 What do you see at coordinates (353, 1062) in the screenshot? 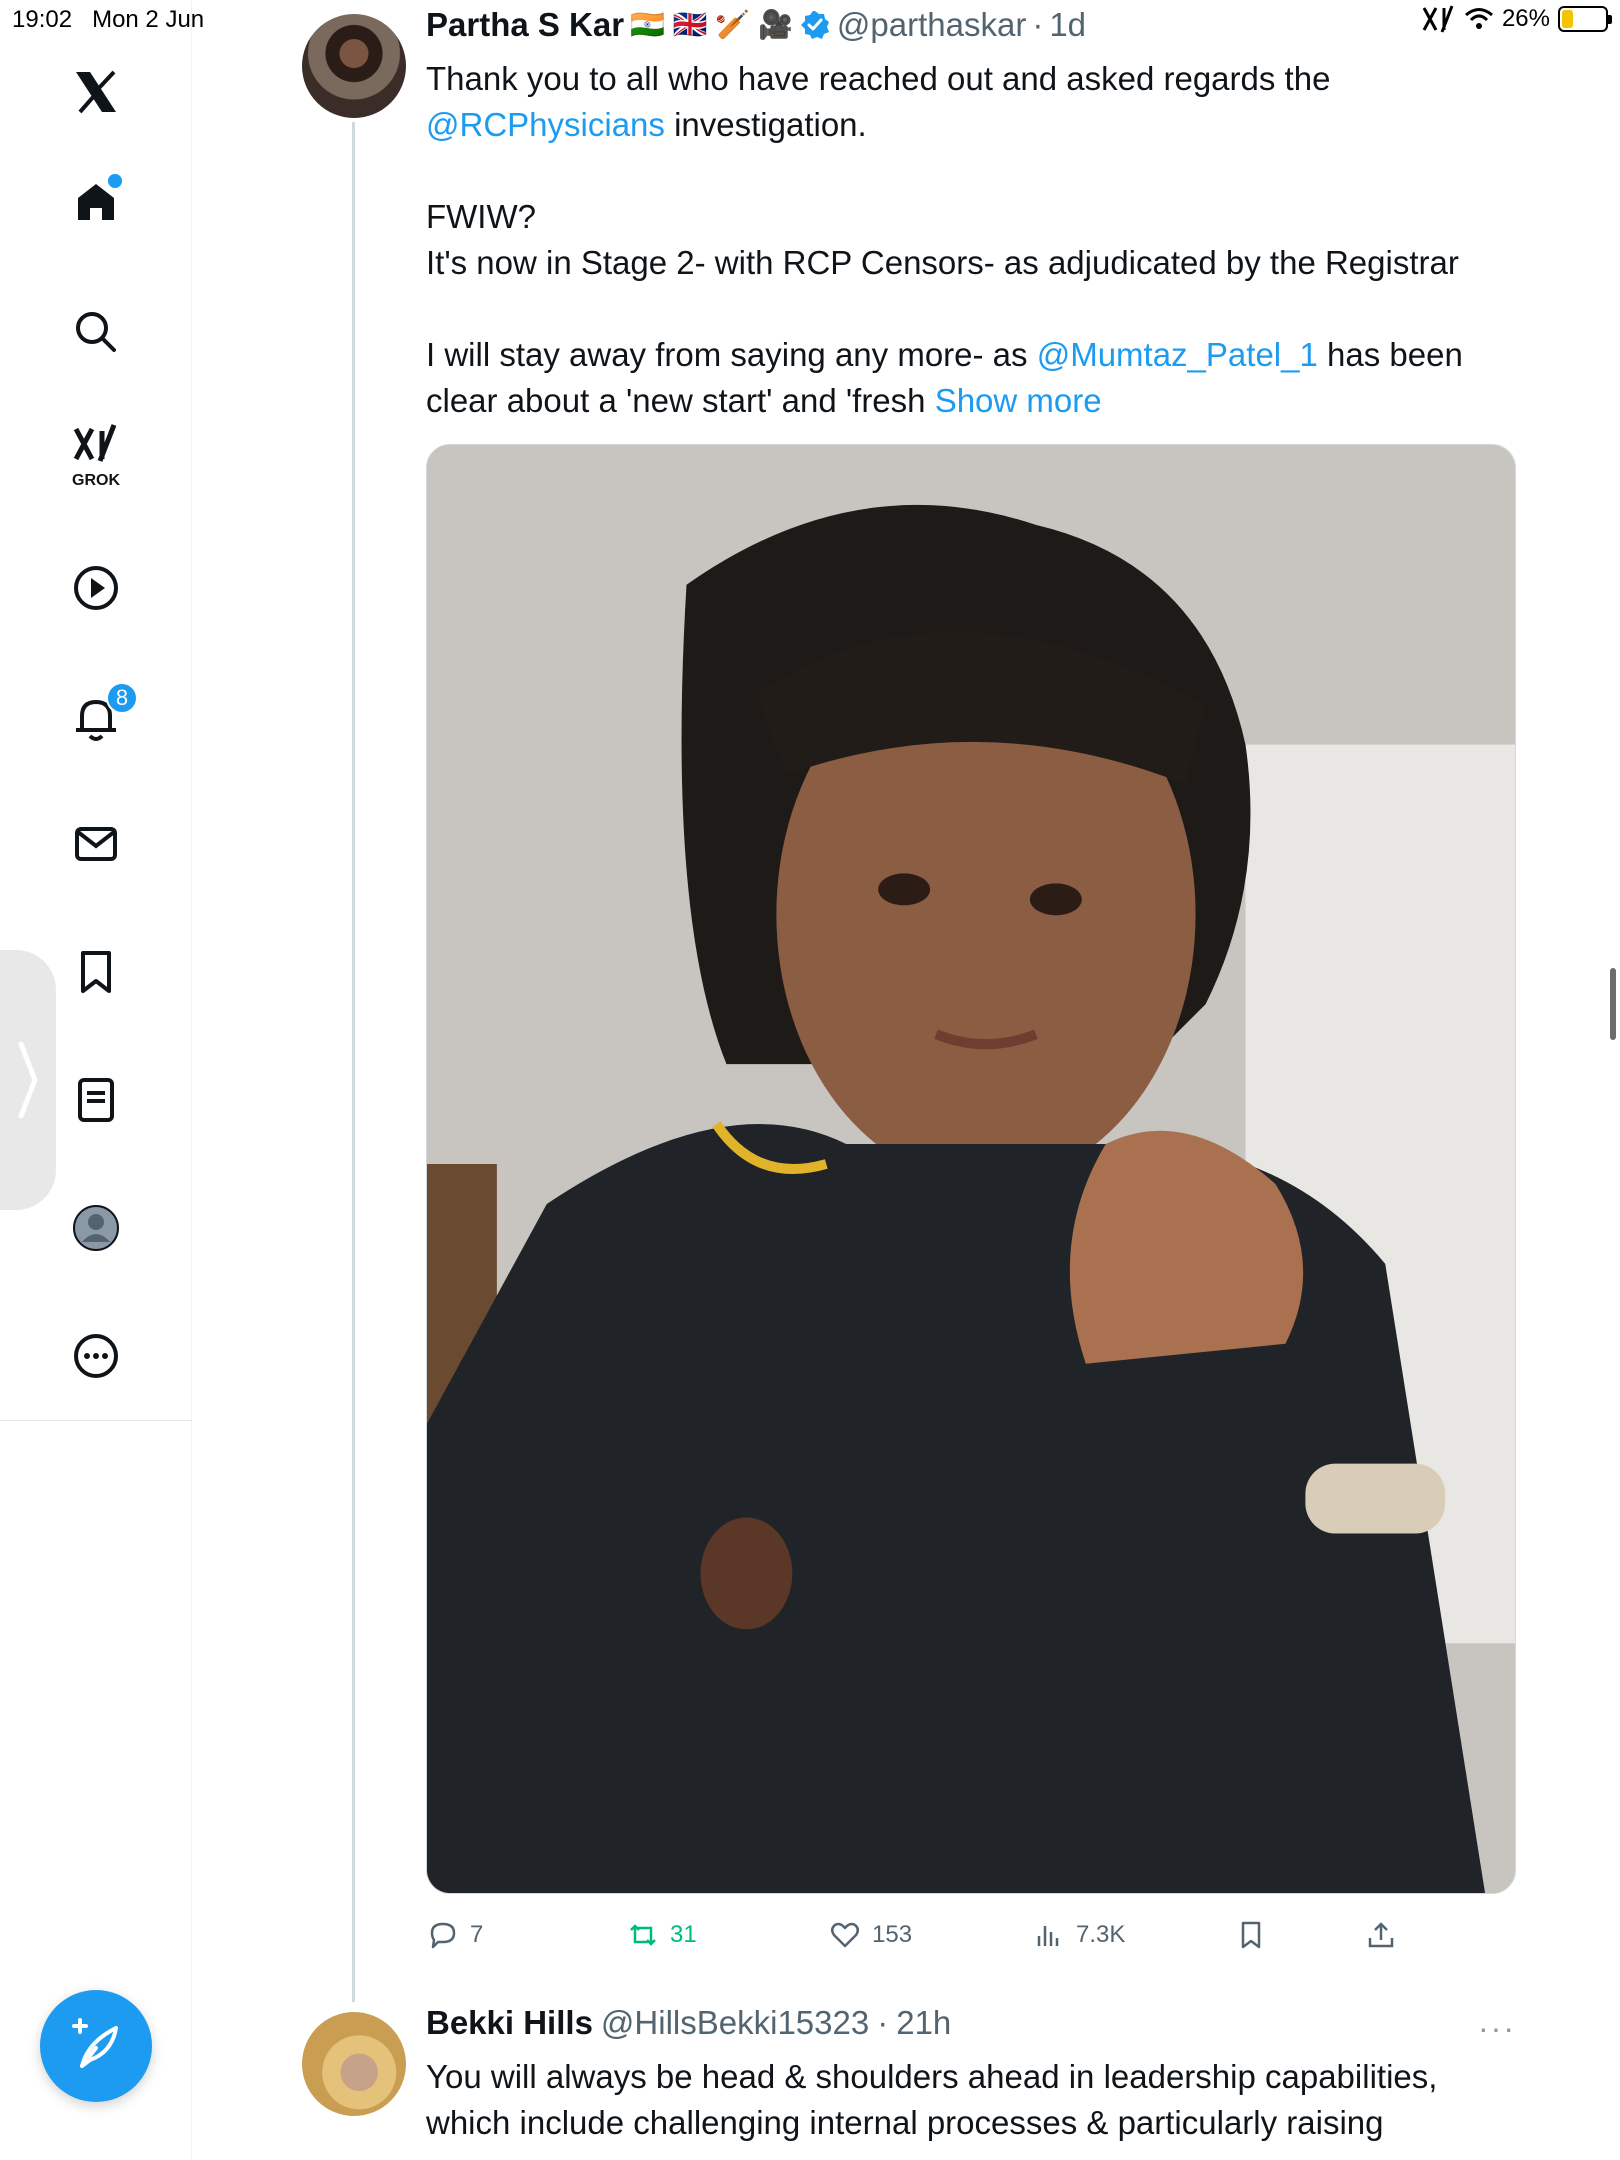
I see `thread-connector-line` at bounding box center [353, 1062].